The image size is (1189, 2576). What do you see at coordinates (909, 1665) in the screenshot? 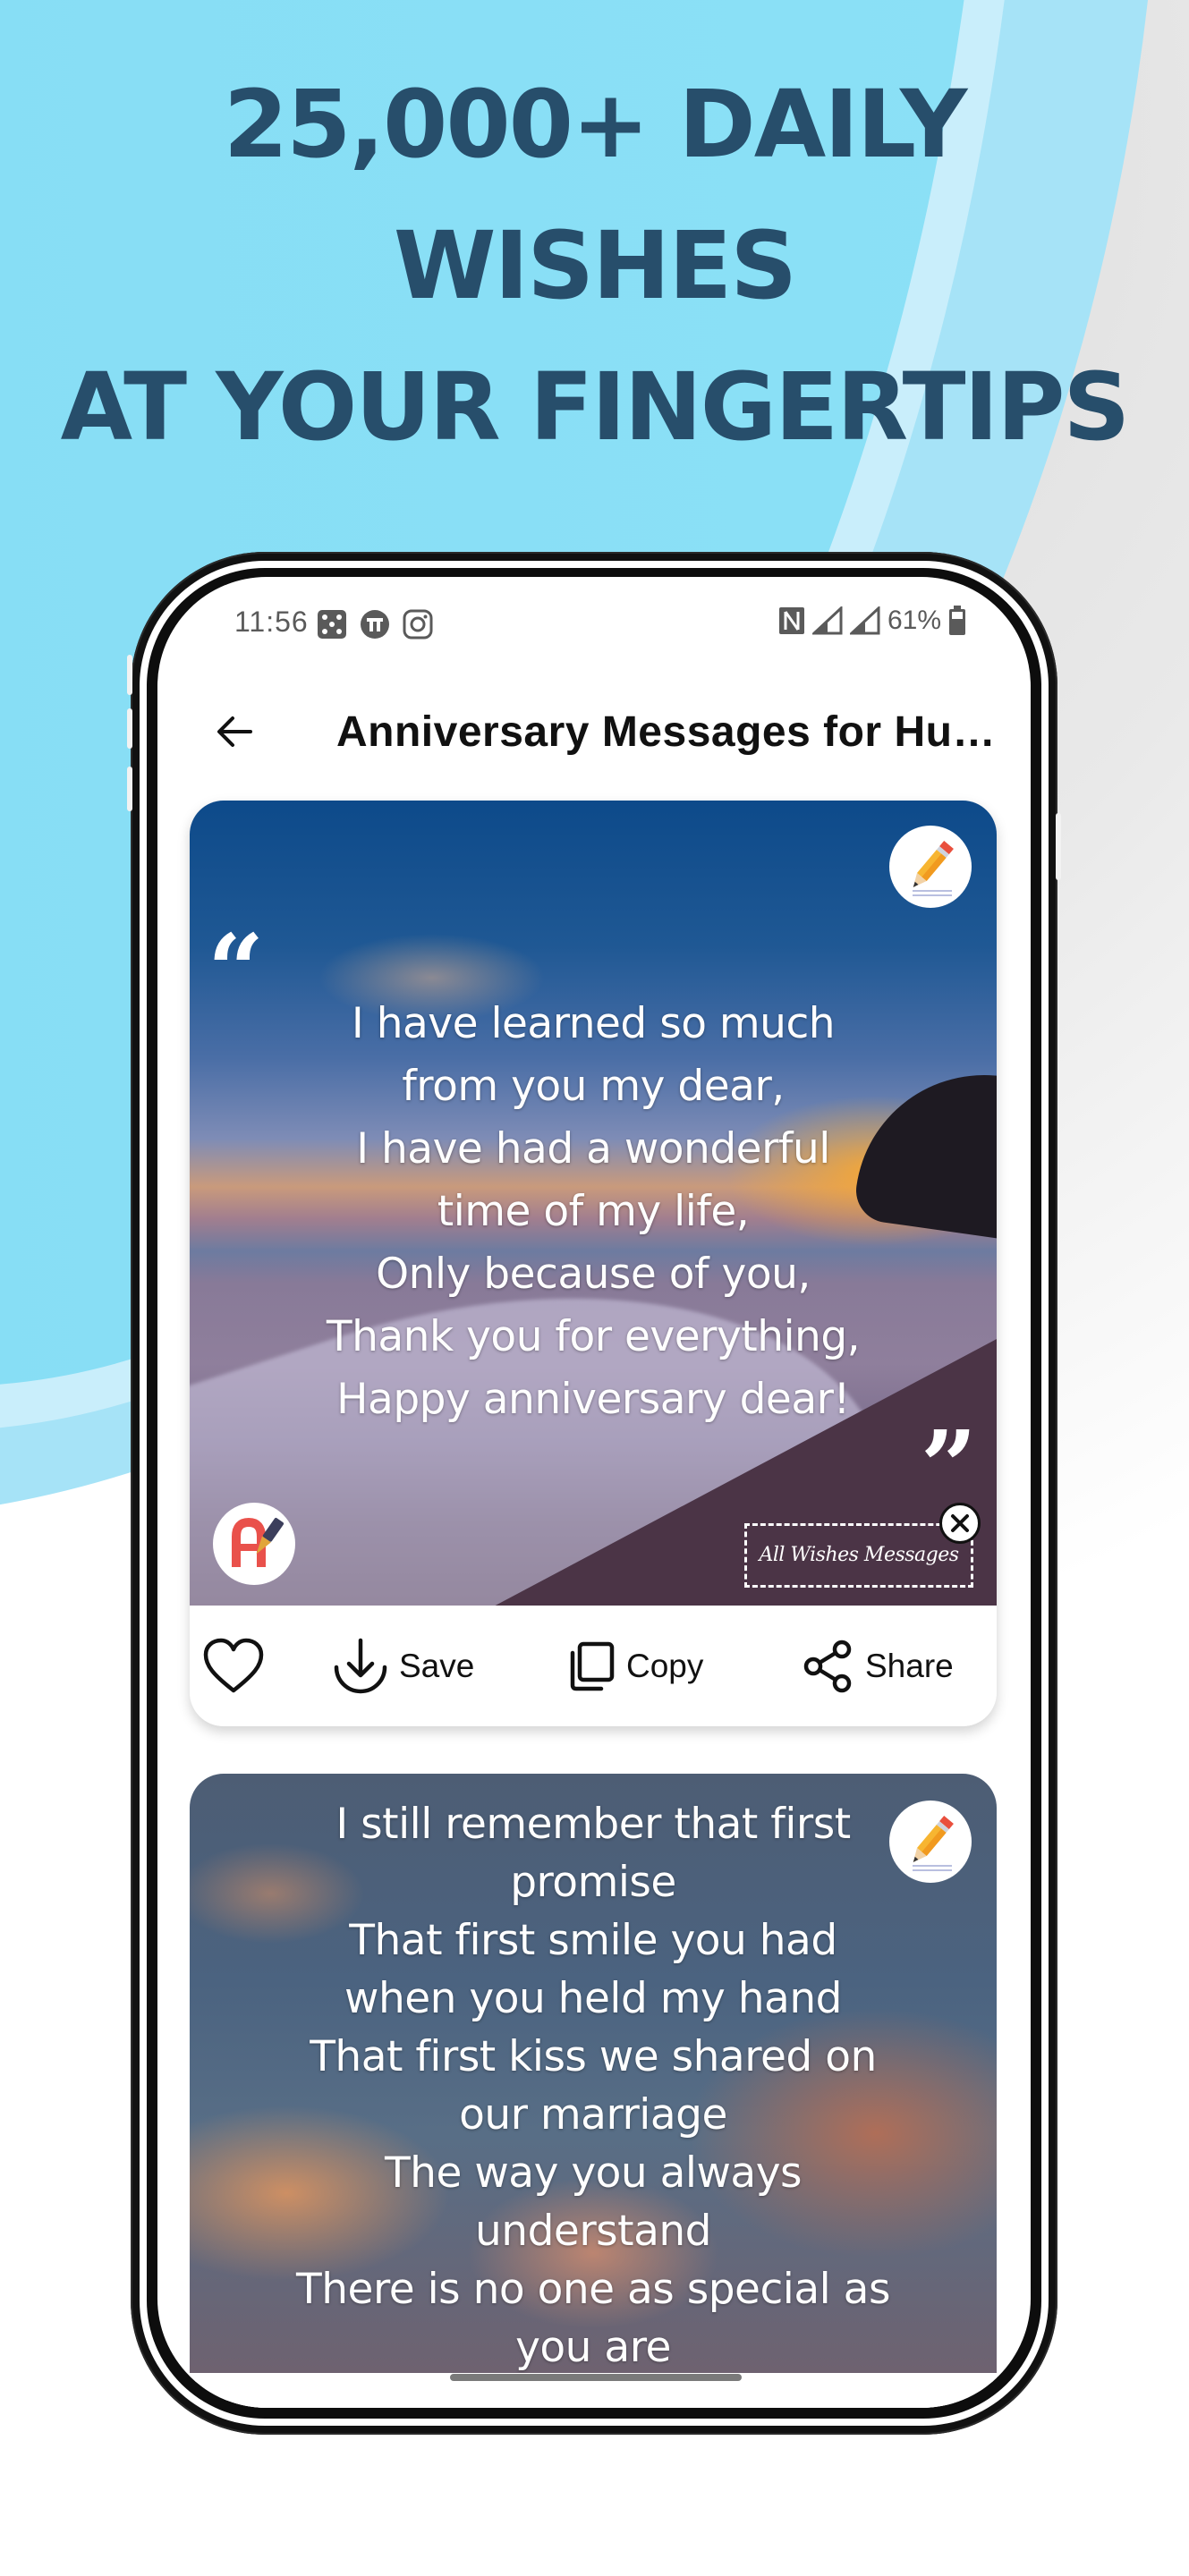
I see `share-label: Share` at bounding box center [909, 1665].